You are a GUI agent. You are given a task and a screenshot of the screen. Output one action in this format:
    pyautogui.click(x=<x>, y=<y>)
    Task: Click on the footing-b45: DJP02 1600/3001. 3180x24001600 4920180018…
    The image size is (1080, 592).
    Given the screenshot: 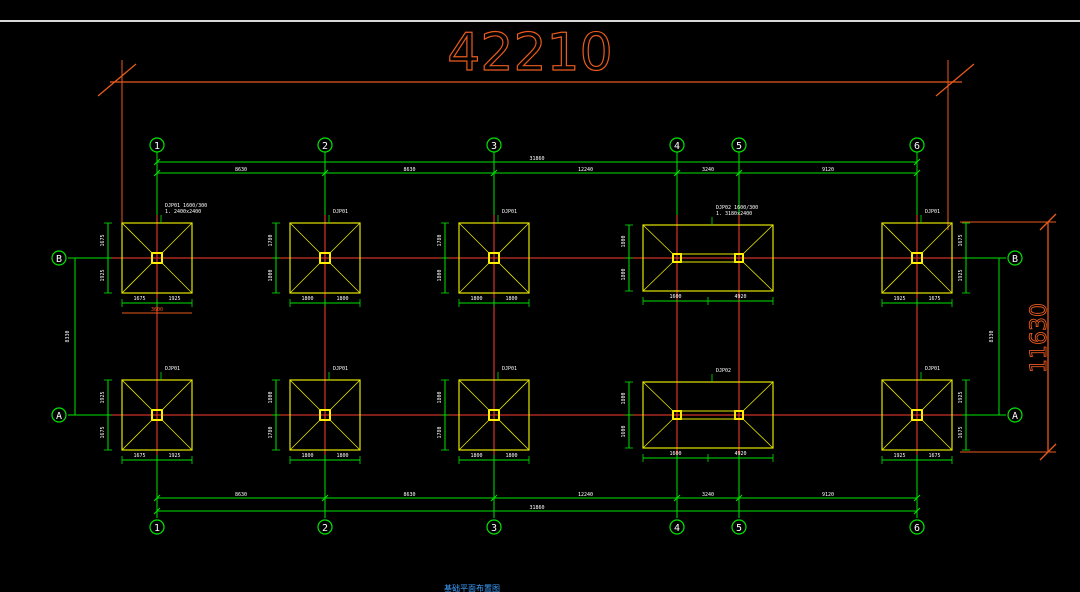 What is the action you would take?
    pyautogui.click(x=697, y=255)
    